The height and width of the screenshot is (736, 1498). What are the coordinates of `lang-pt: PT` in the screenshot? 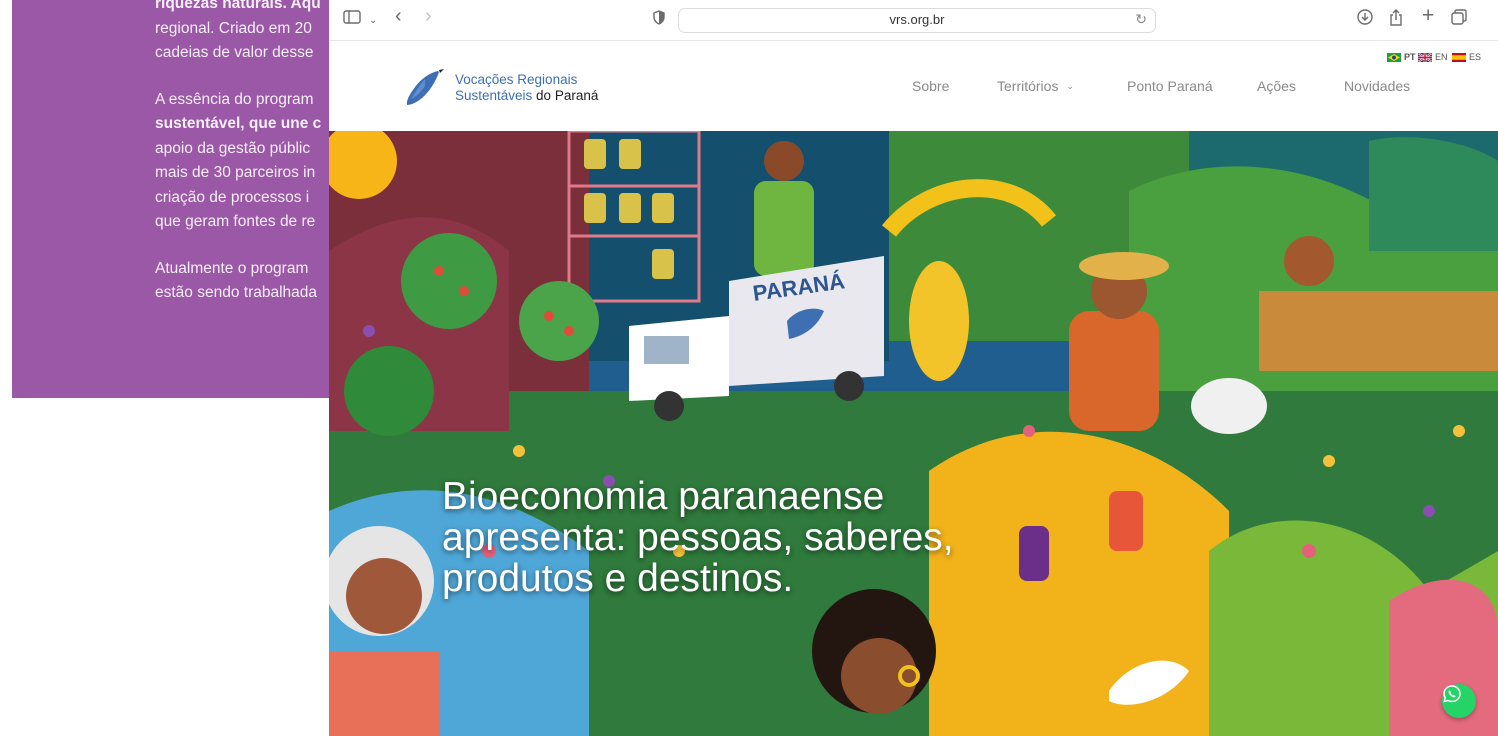 It's located at (1401, 57).